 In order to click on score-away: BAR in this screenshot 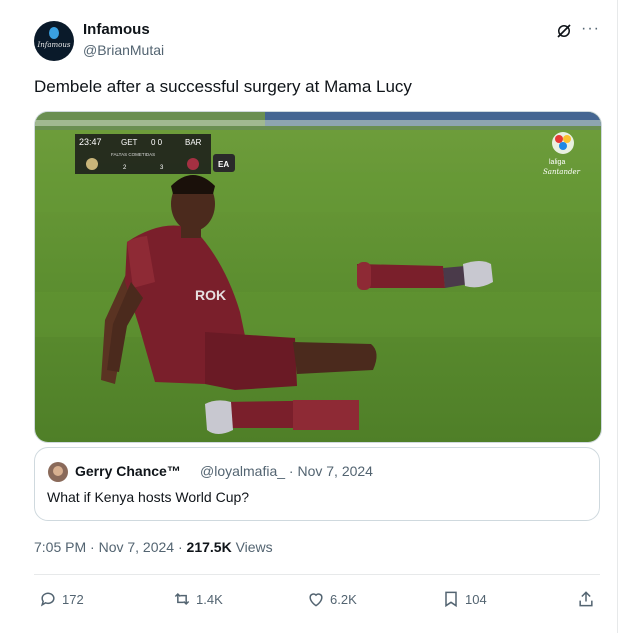, I will do `click(193, 142)`.